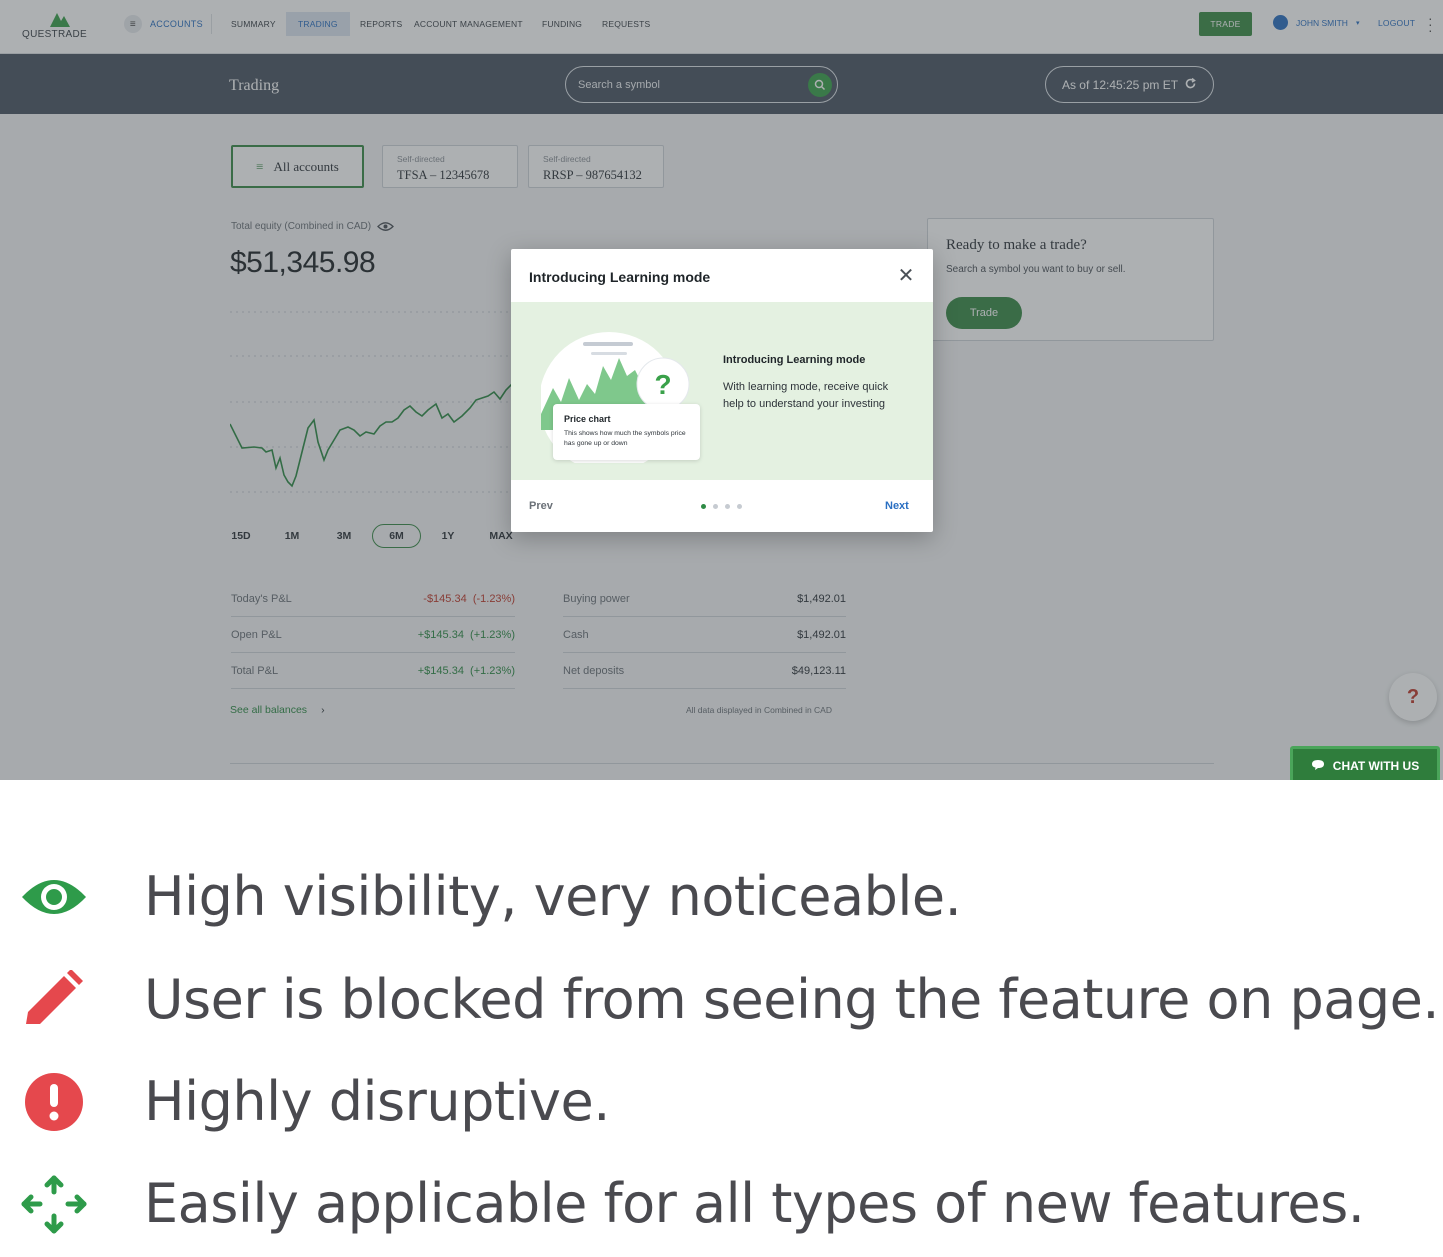 The width and height of the screenshot is (1443, 1257). Describe the element at coordinates (54, 1204) in the screenshot. I see `move-arrows-icon` at that location.